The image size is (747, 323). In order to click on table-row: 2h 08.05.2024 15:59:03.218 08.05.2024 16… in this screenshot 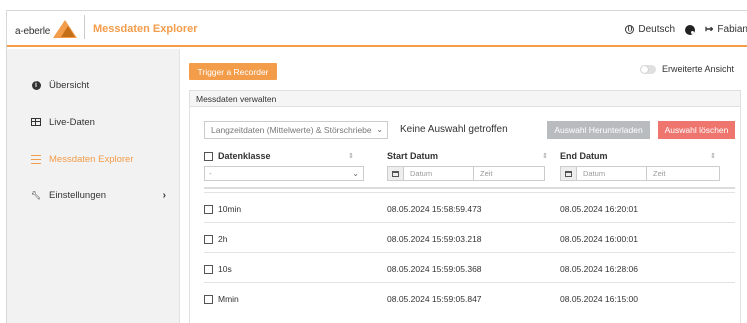, I will do `click(469, 237)`.